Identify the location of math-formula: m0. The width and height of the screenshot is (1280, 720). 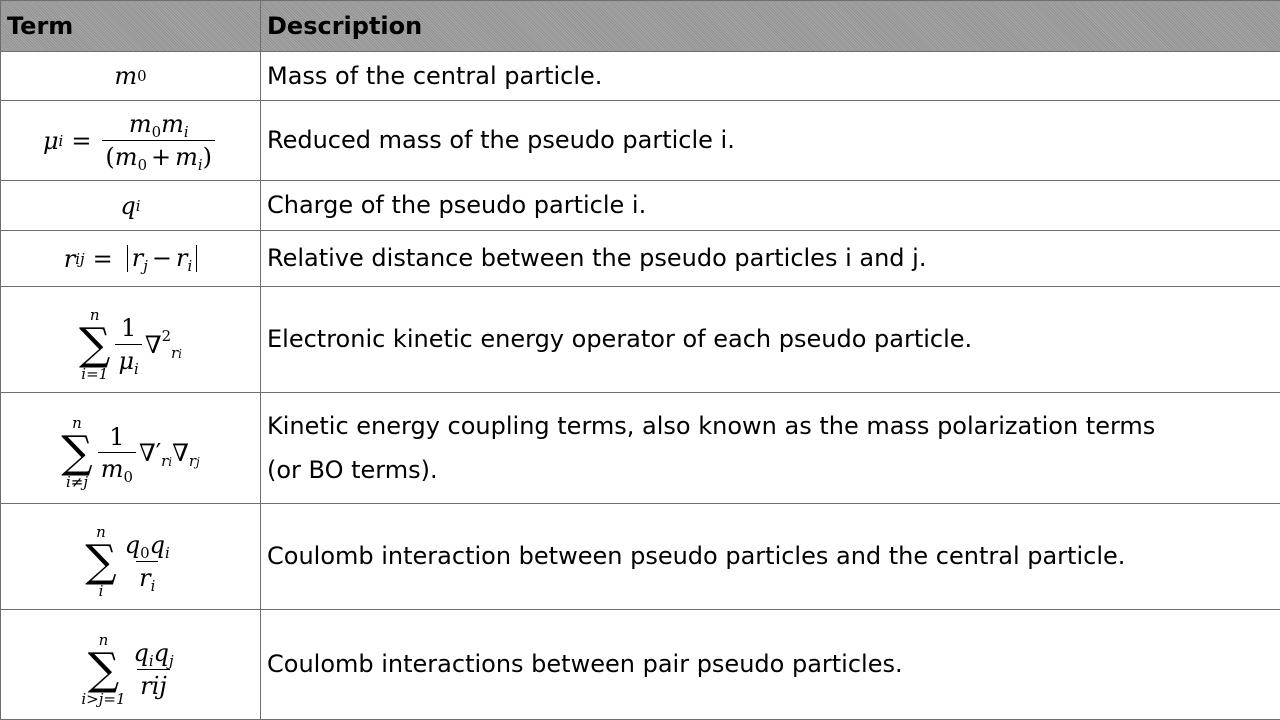
(130, 76).